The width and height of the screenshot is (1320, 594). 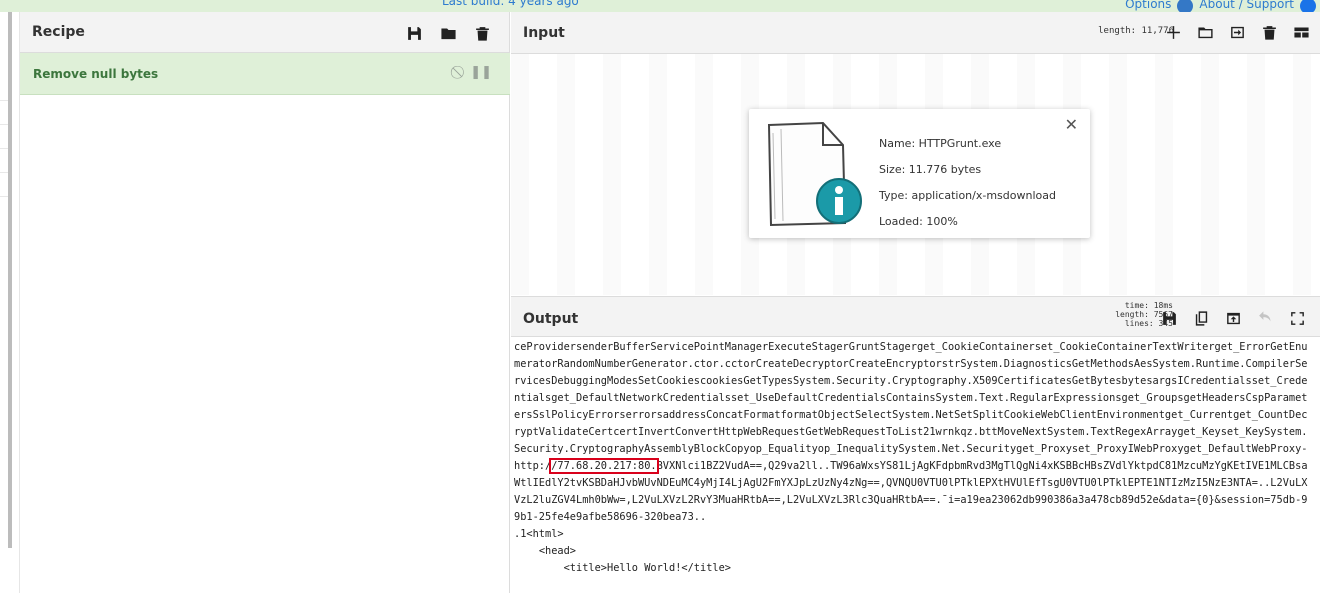 I want to click on save-recipe-icon, so click(x=414, y=33).